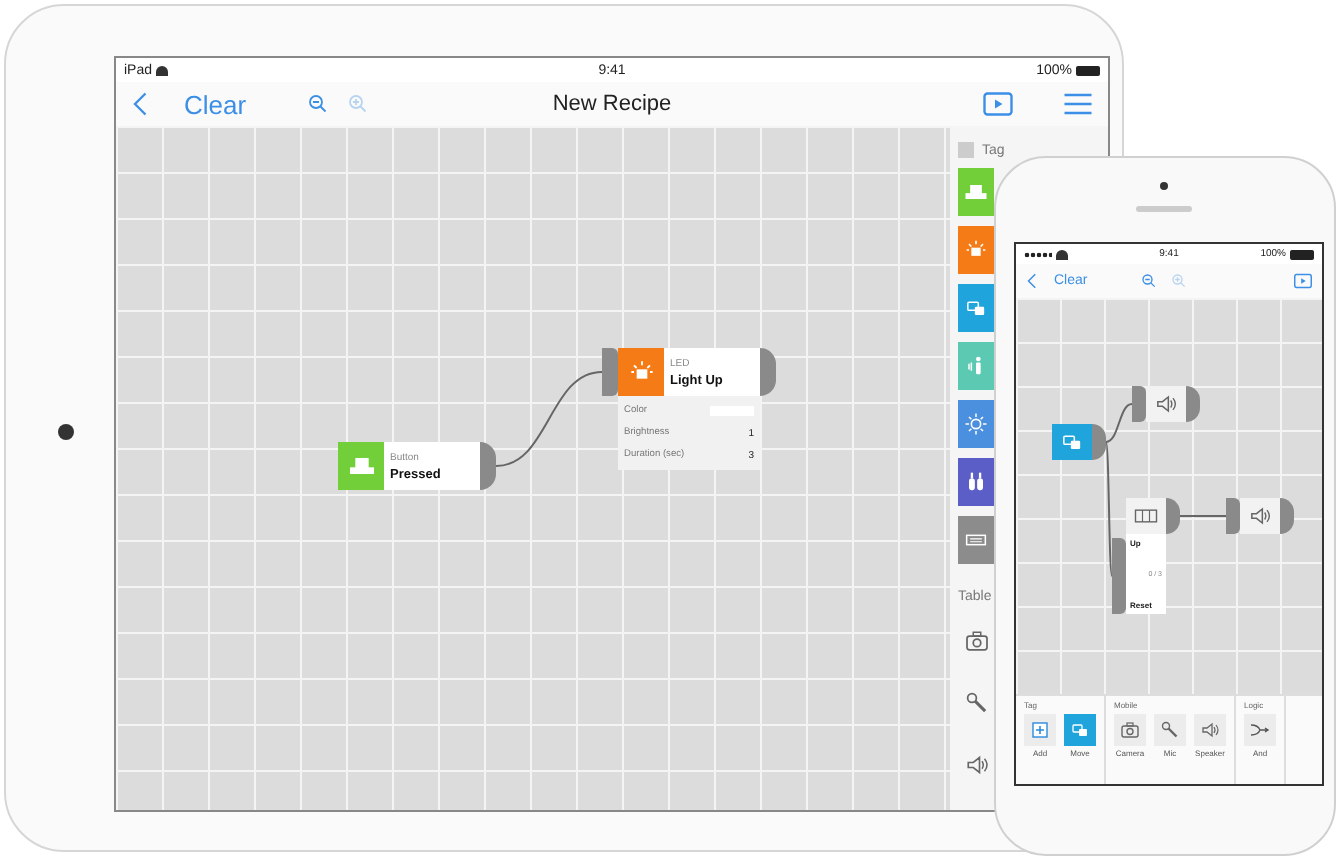  I want to click on plus-icon, so click(1040, 730).